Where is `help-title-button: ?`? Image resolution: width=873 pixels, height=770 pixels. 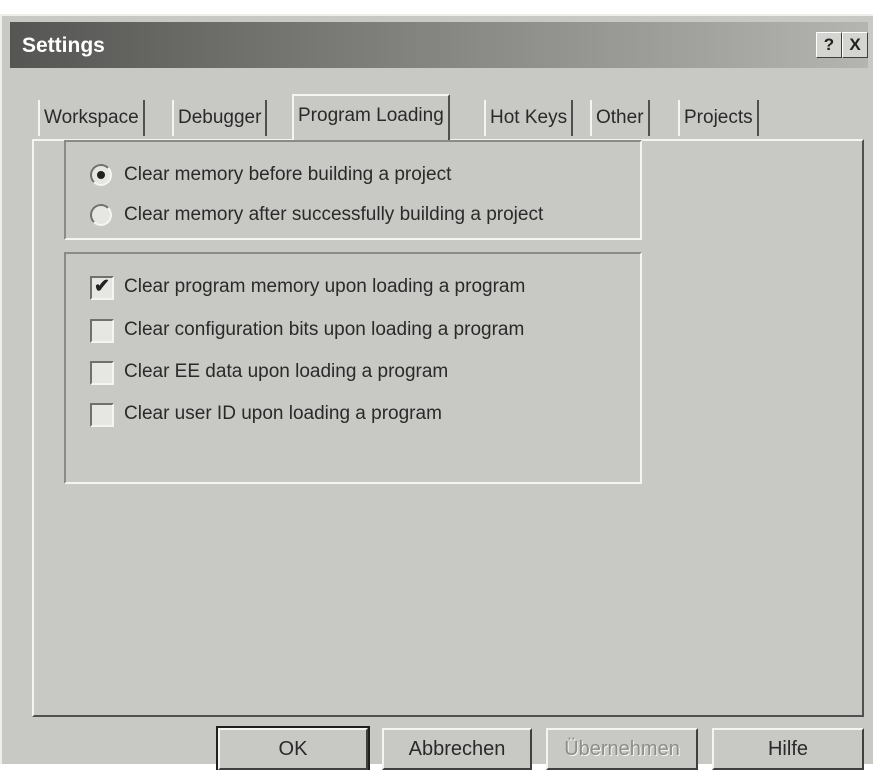 help-title-button: ? is located at coordinates (829, 45).